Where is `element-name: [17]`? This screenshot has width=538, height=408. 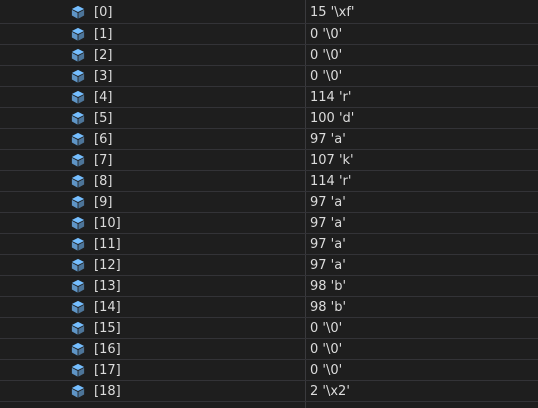
element-name: [17] is located at coordinates (107, 370).